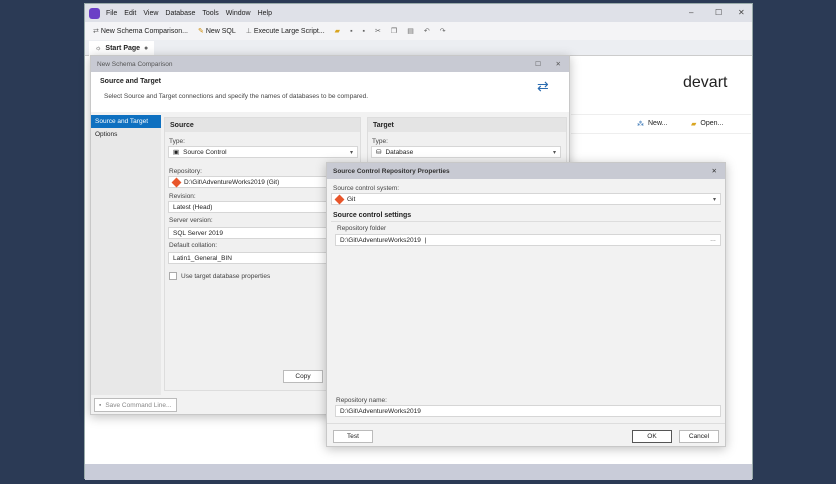  I want to click on test-label: Test, so click(353, 436).